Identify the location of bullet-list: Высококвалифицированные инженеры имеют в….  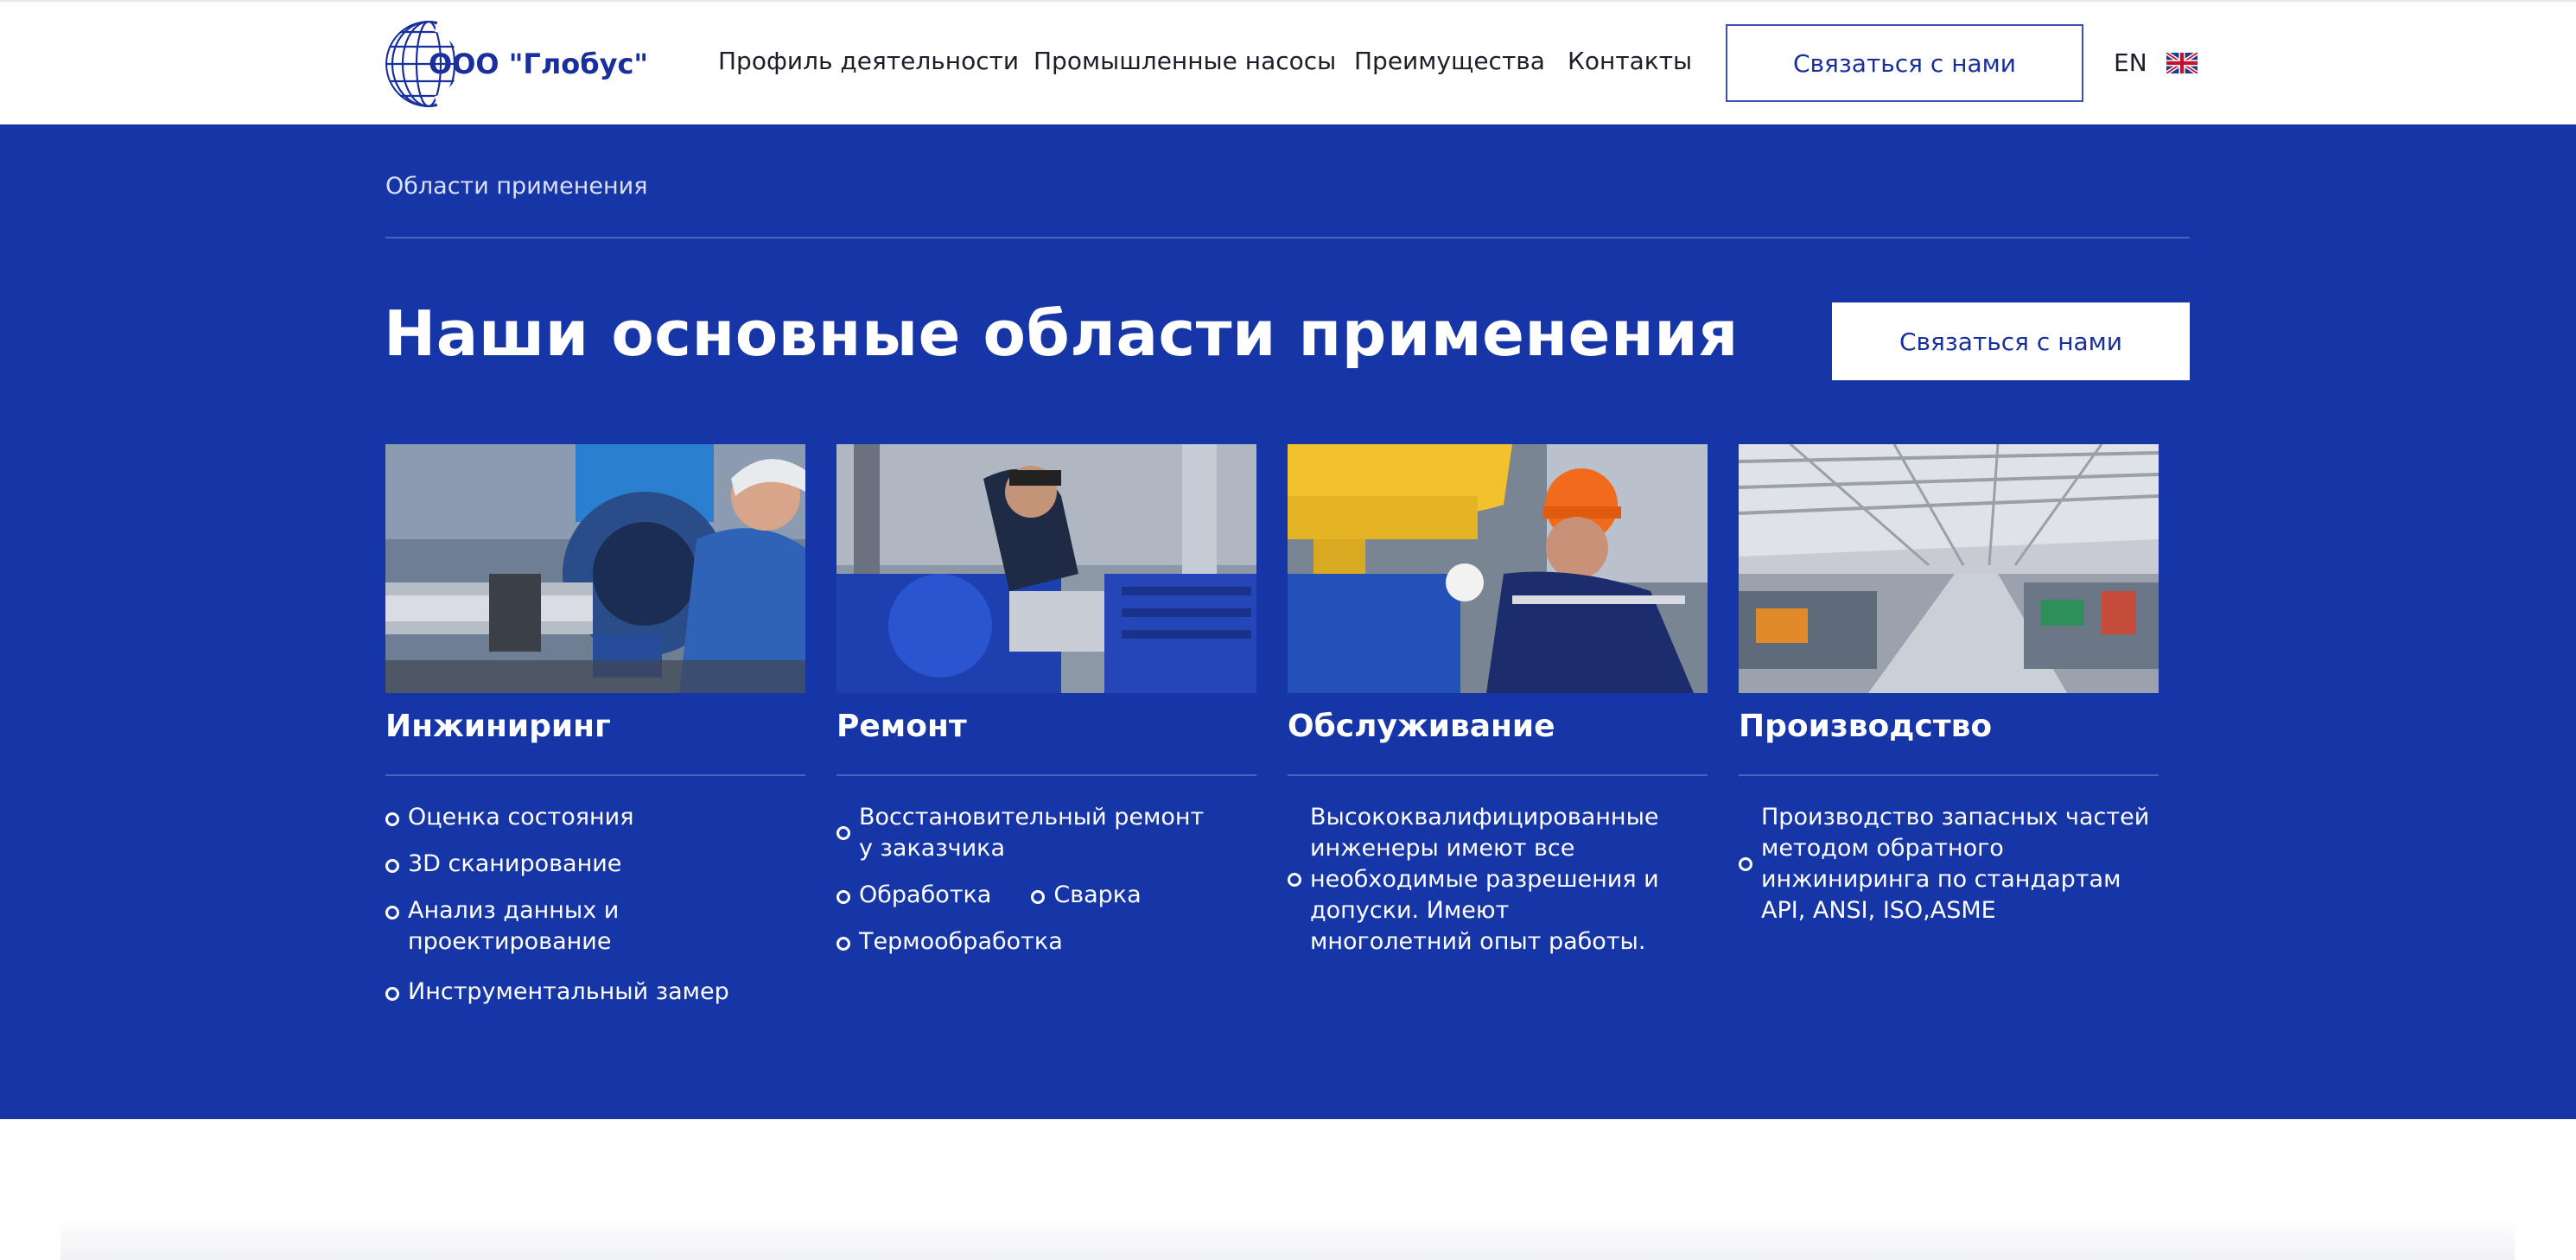
(1498, 880).